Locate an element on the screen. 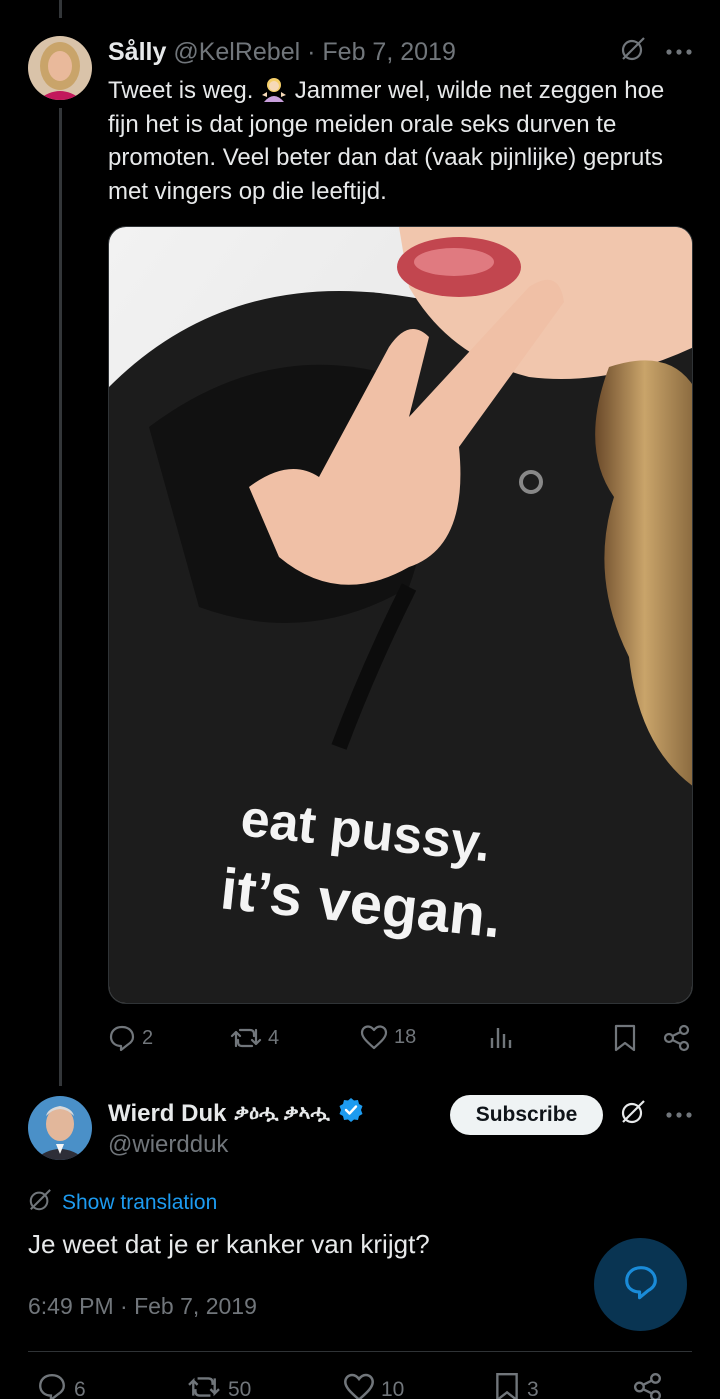  show-translation-link: Show translation is located at coordinates (122, 1203).